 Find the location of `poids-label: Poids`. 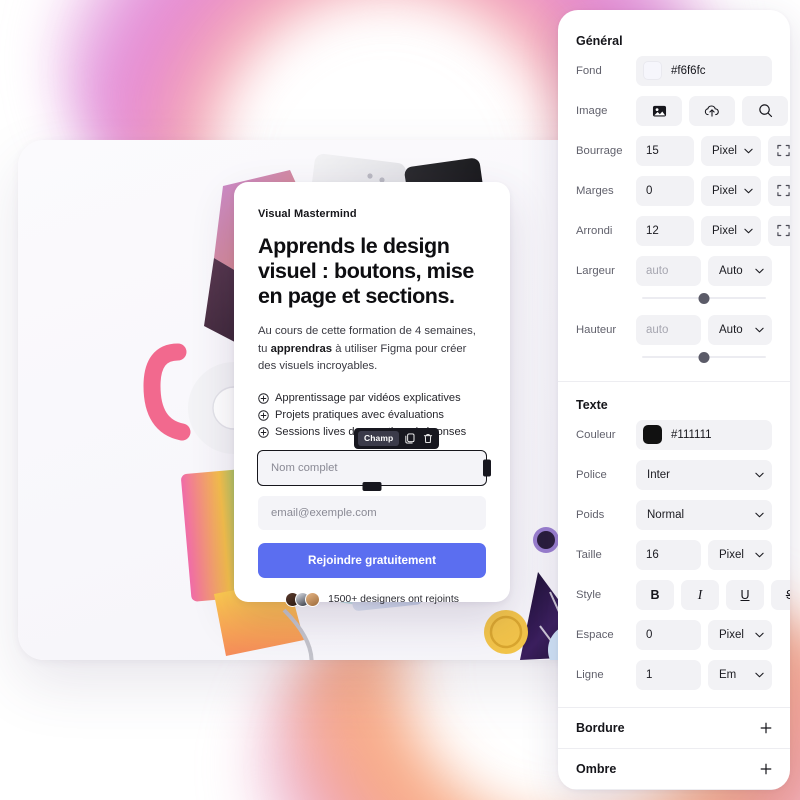

poids-label: Poids is located at coordinates (590, 514).